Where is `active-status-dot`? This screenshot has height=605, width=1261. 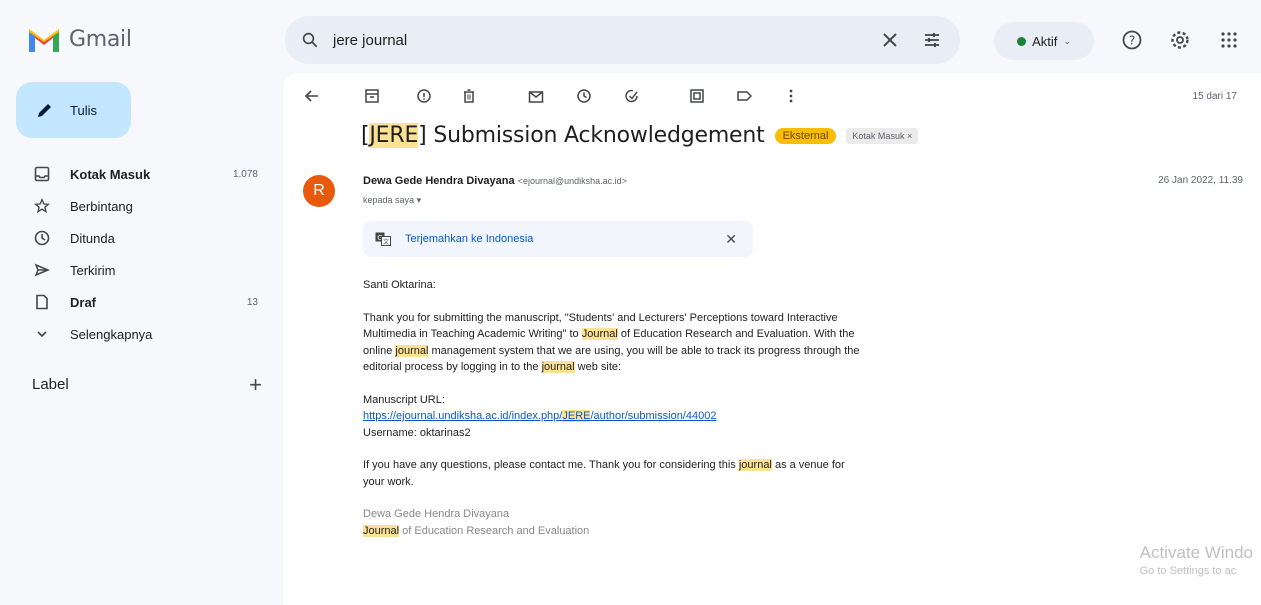 active-status-dot is located at coordinates (1022, 41).